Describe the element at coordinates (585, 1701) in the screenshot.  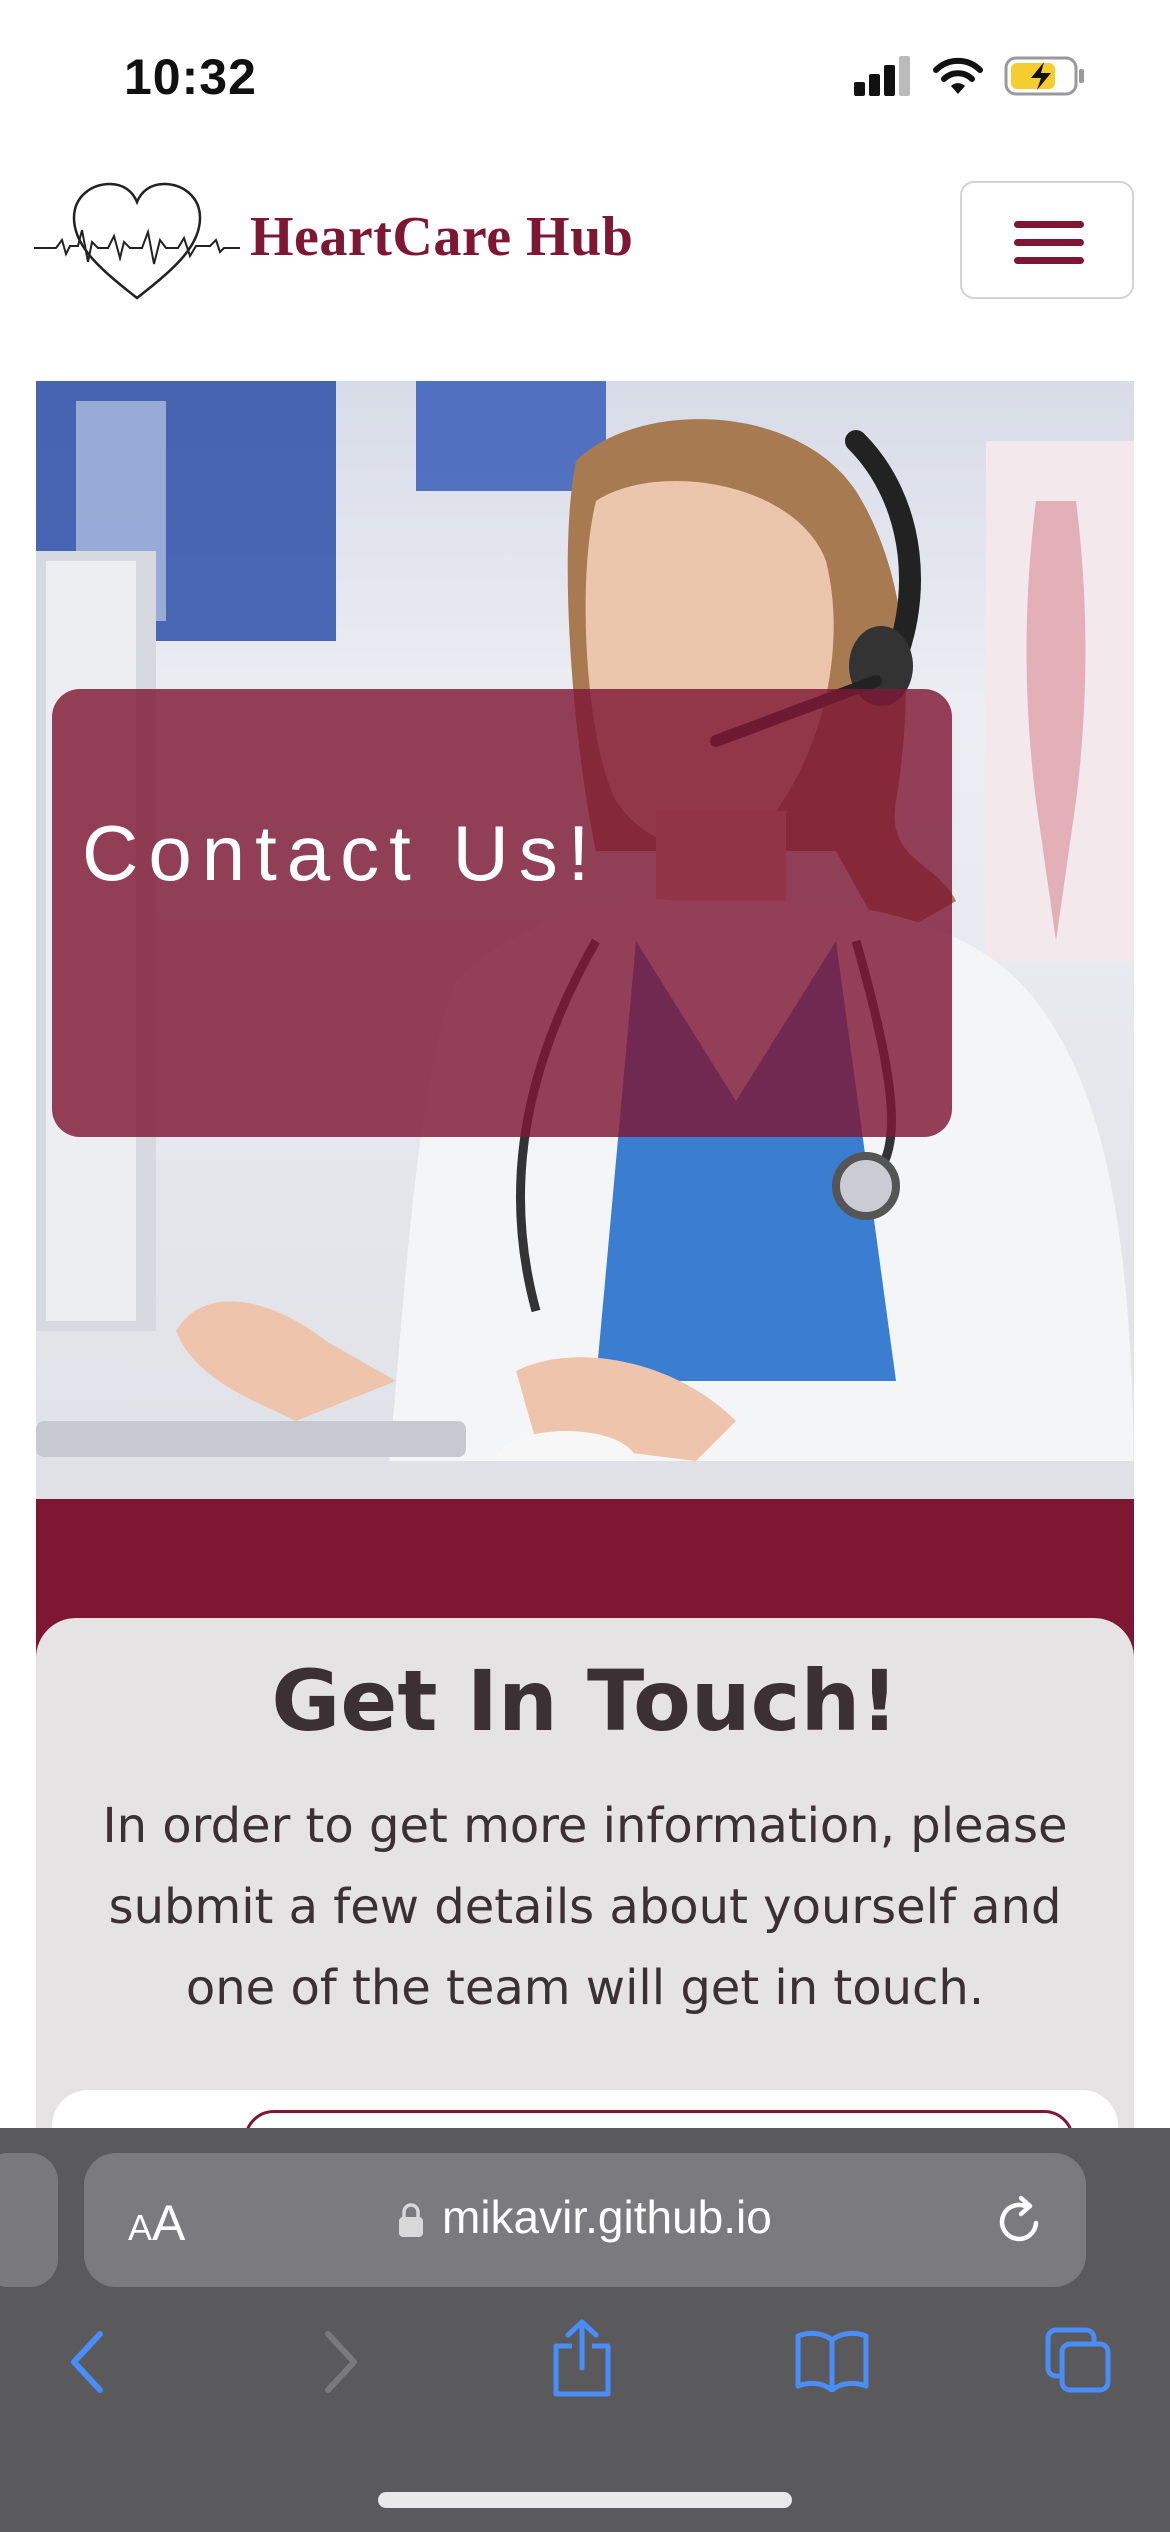
I see `get-in-touch-title: Get In Touch!` at that location.